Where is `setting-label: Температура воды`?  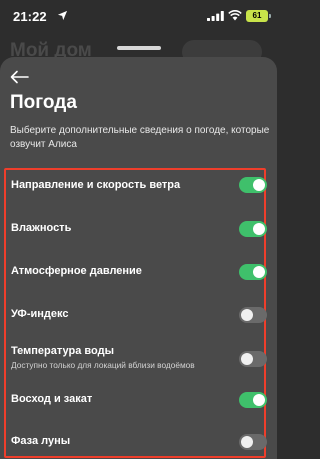
setting-label: Температура воды is located at coordinates (62, 351).